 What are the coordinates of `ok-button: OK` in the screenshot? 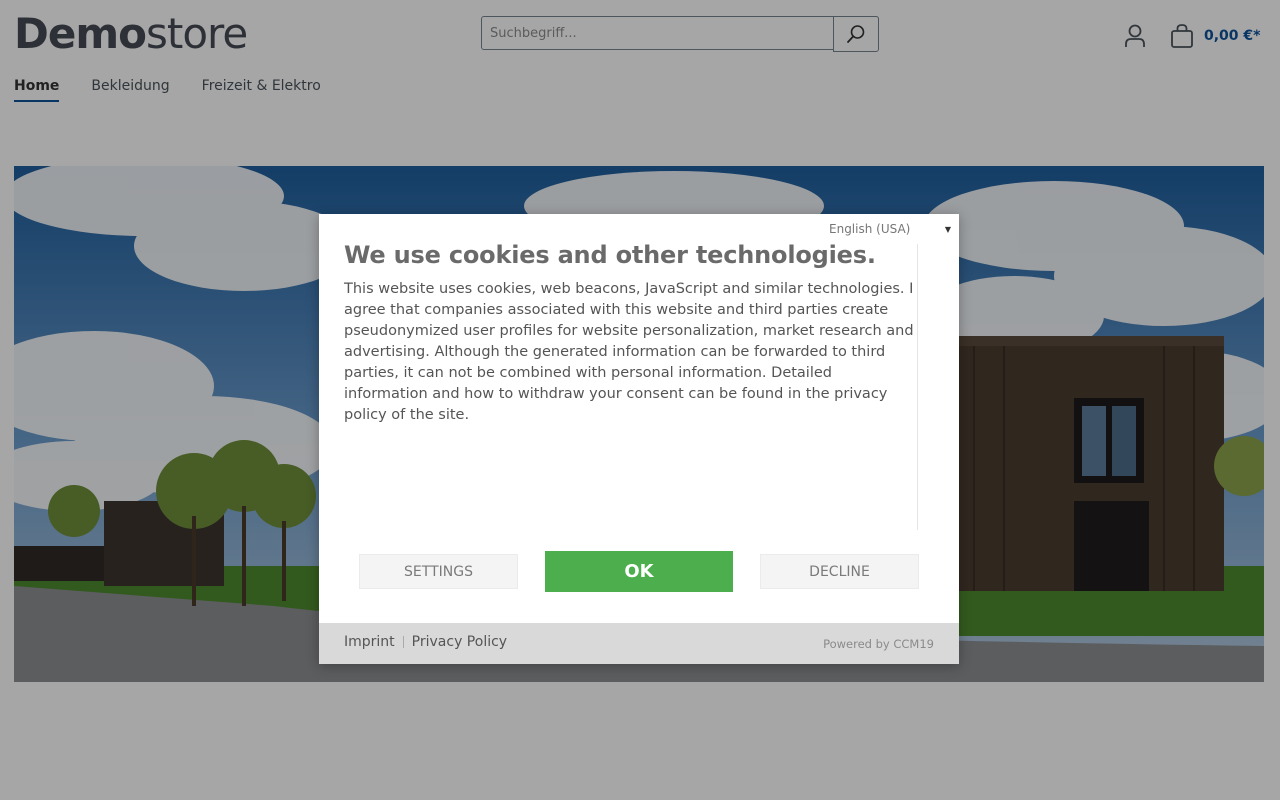 It's located at (639, 571).